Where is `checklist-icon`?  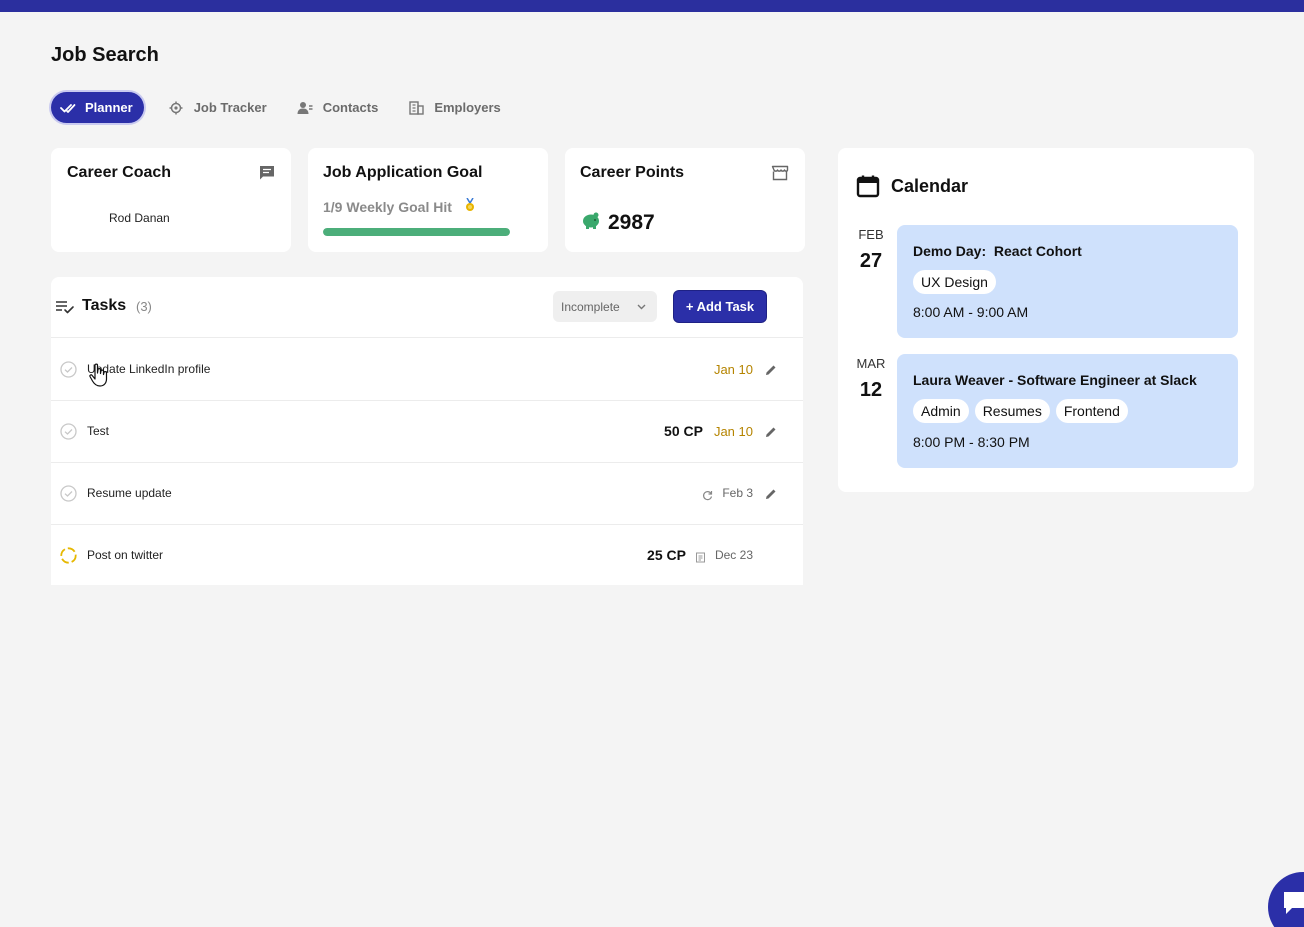 checklist-icon is located at coordinates (65, 307).